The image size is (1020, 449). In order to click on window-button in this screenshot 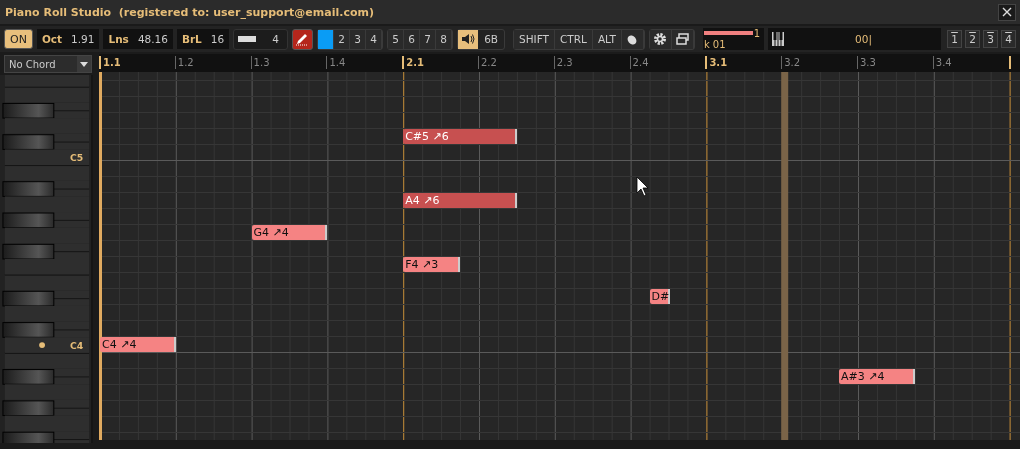, I will do `click(682, 39)`.